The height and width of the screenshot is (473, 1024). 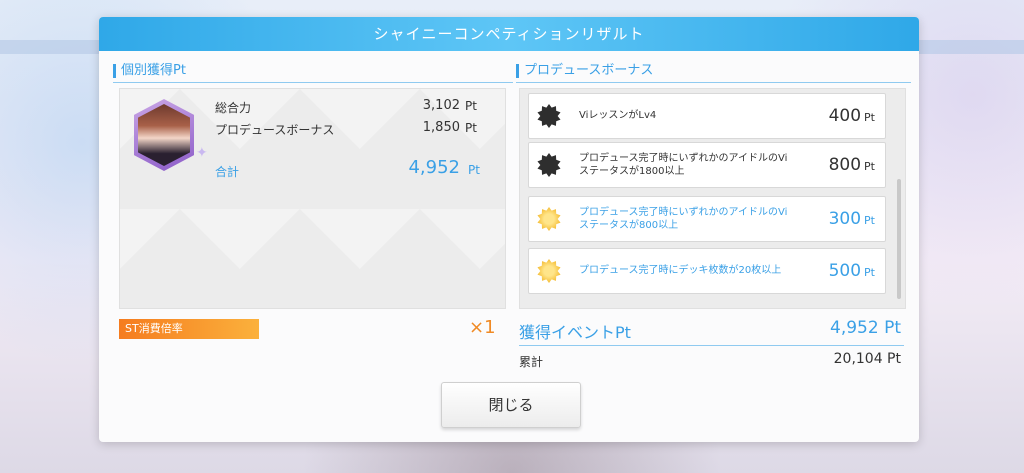 I want to click on total-value: 4,952, so click(x=434, y=167).